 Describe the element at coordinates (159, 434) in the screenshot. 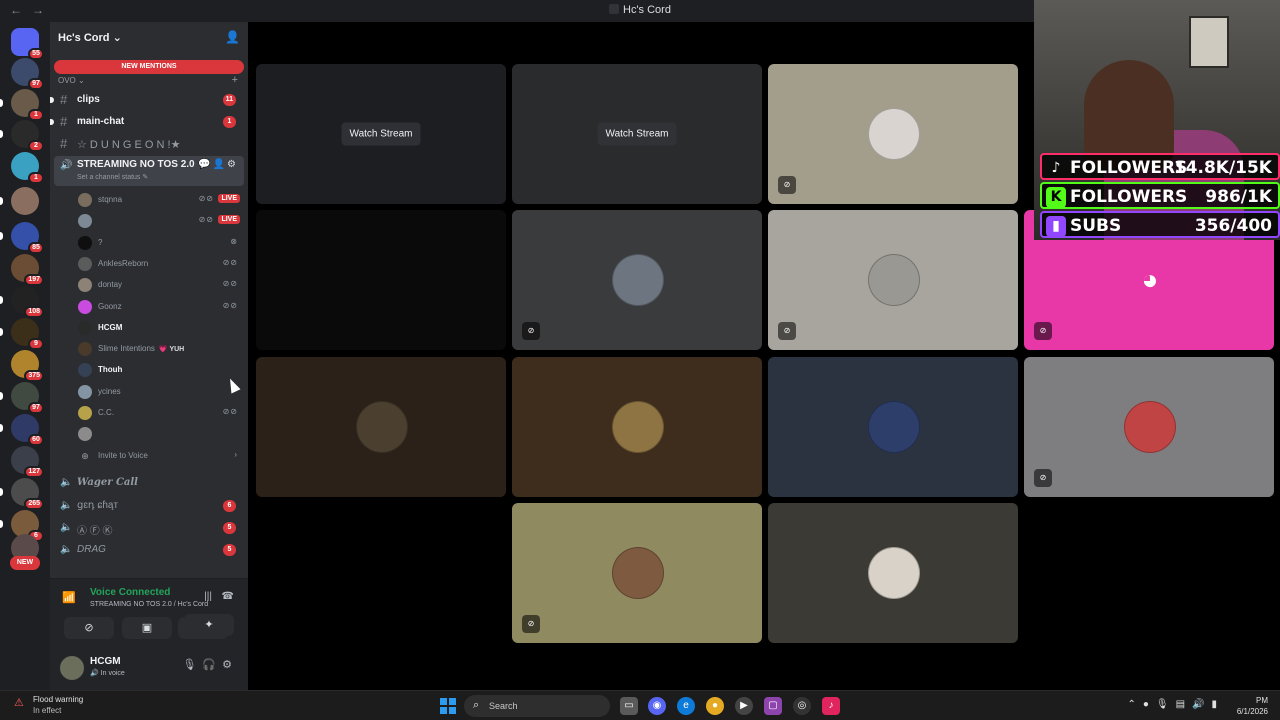

I see `voice-user` at that location.